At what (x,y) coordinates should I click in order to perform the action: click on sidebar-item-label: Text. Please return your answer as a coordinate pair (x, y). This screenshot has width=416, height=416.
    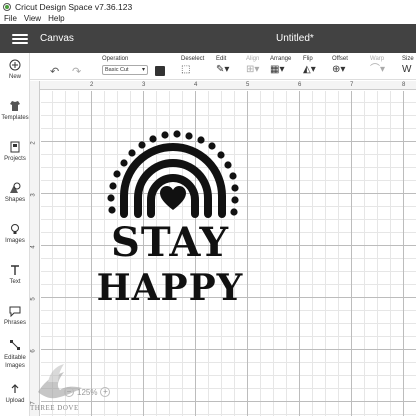
    Looking at the image, I should click on (15, 282).